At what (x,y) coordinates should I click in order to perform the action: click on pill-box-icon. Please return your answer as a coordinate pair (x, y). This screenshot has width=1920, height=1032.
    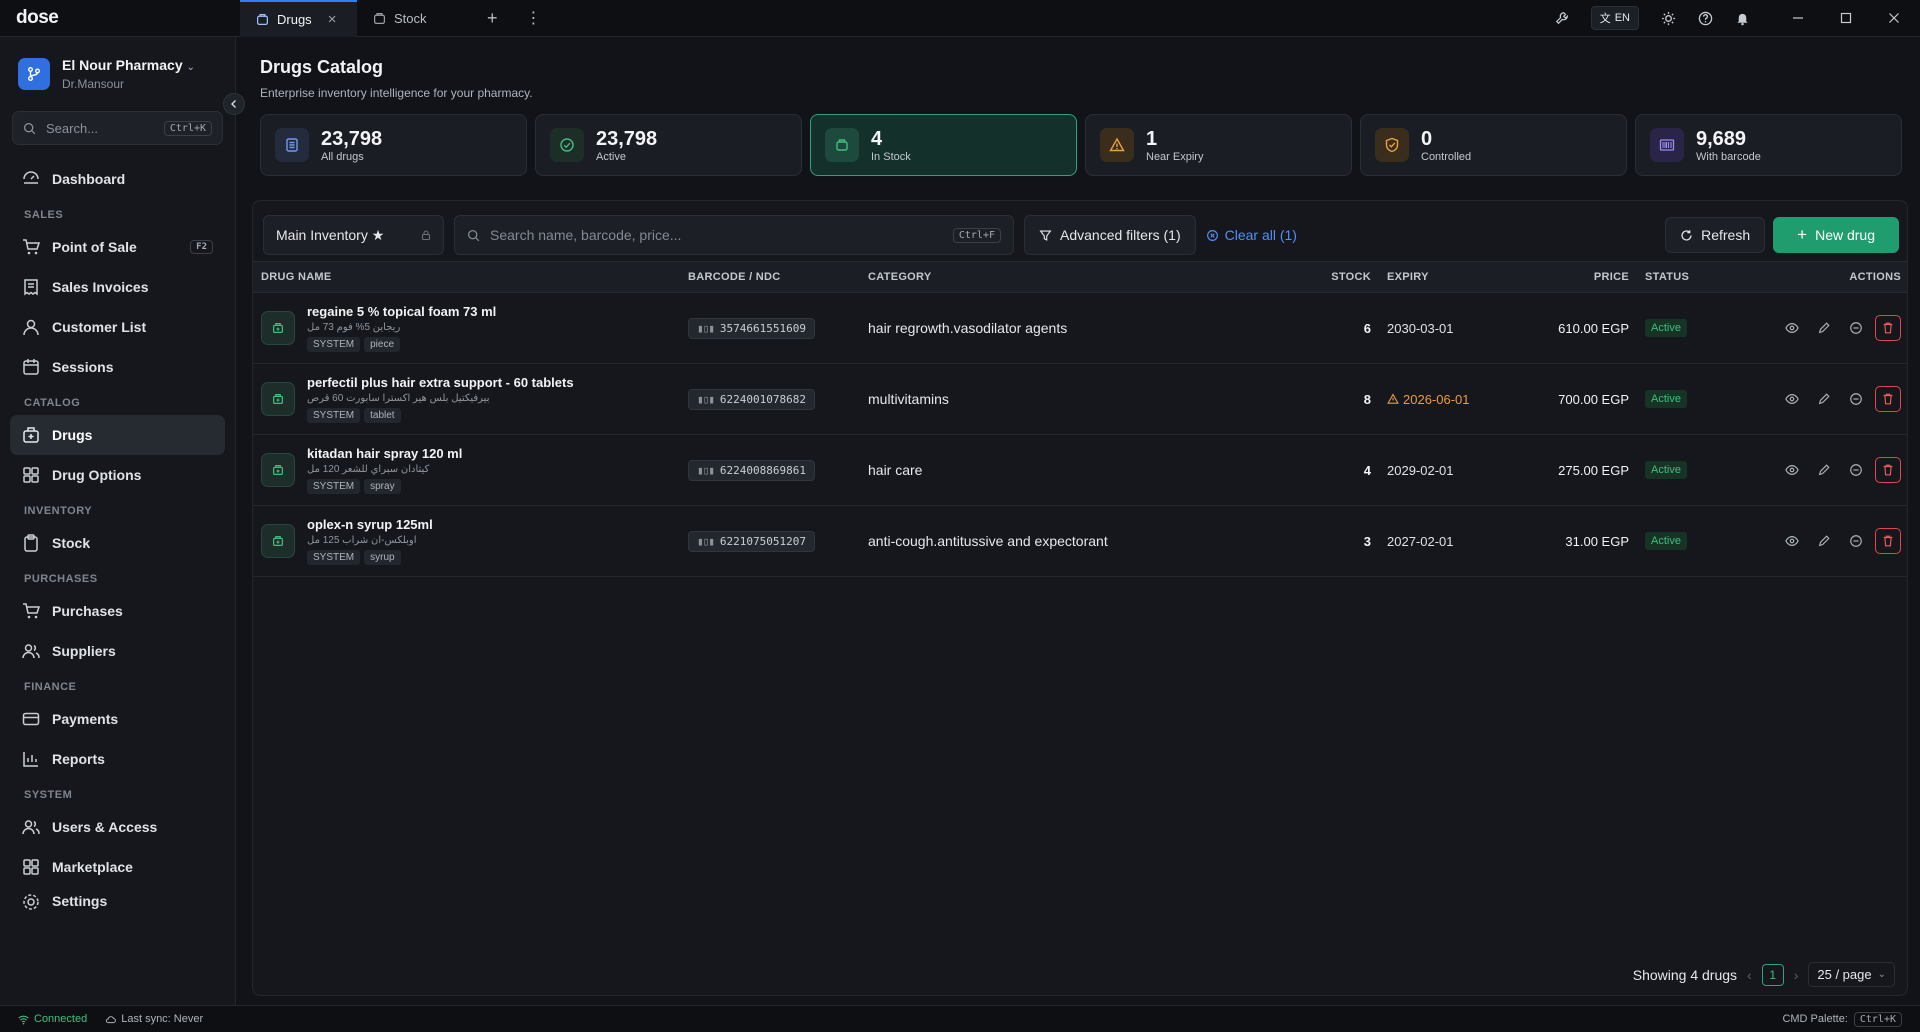
    Looking at the image, I should click on (278, 328).